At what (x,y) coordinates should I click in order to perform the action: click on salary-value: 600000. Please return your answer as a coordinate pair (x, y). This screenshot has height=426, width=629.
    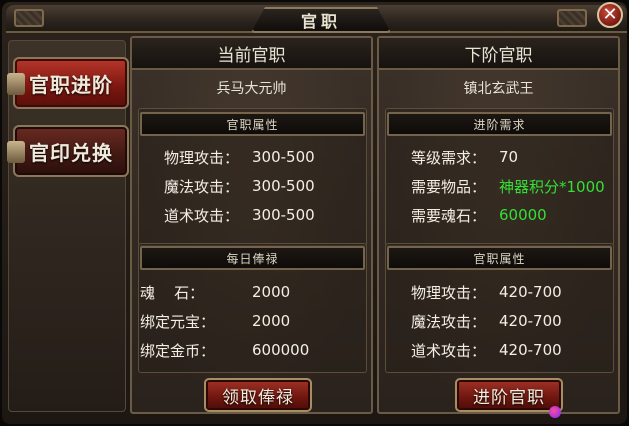
    Looking at the image, I should click on (281, 350).